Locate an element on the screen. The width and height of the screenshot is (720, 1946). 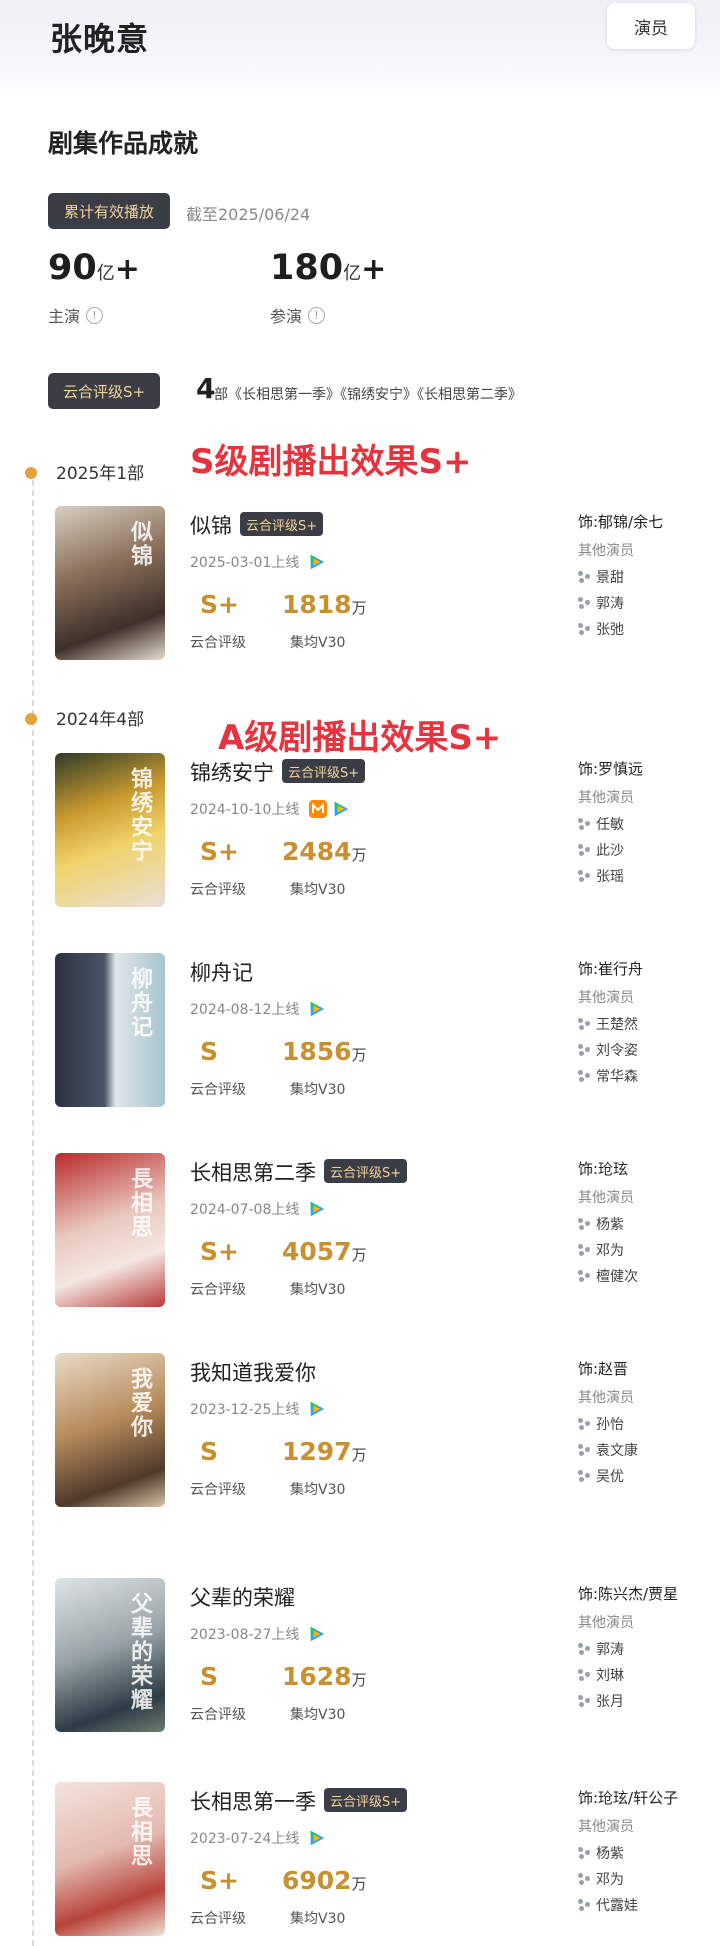
role-name: 饰:玱玹 is located at coordinates (603, 1169).